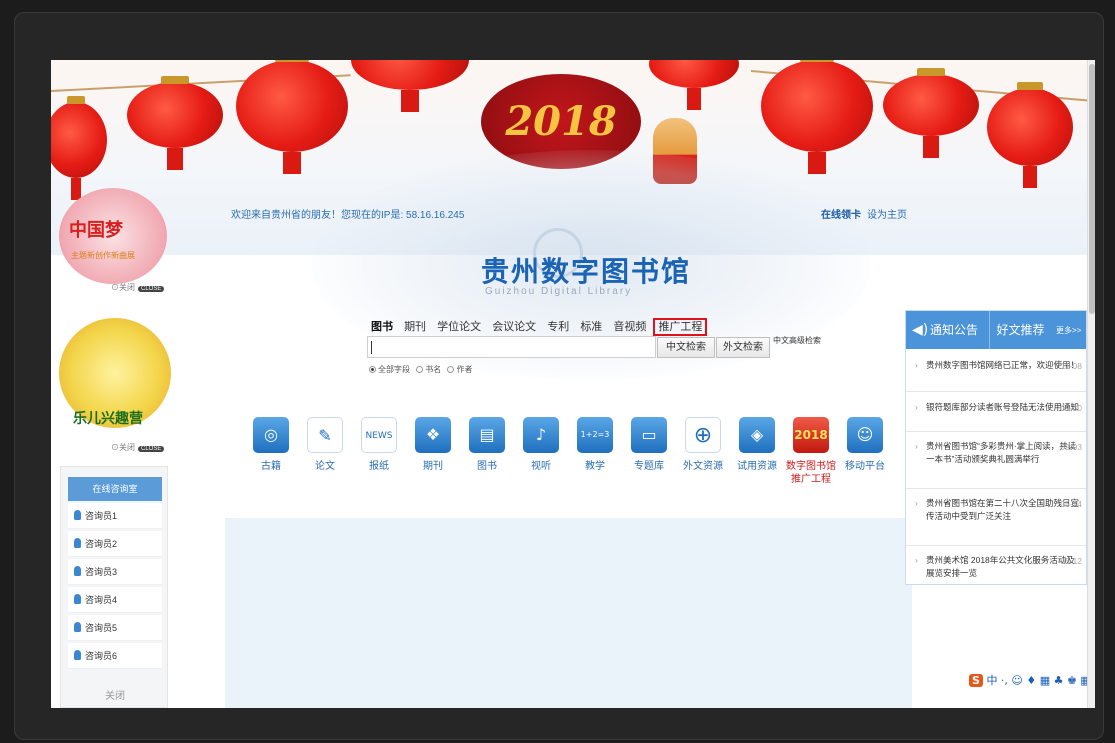 This screenshot has width=1115, height=743. Describe the element at coordinates (680, 327) in the screenshot. I see `tab-promotion-project: 推广工程` at that location.